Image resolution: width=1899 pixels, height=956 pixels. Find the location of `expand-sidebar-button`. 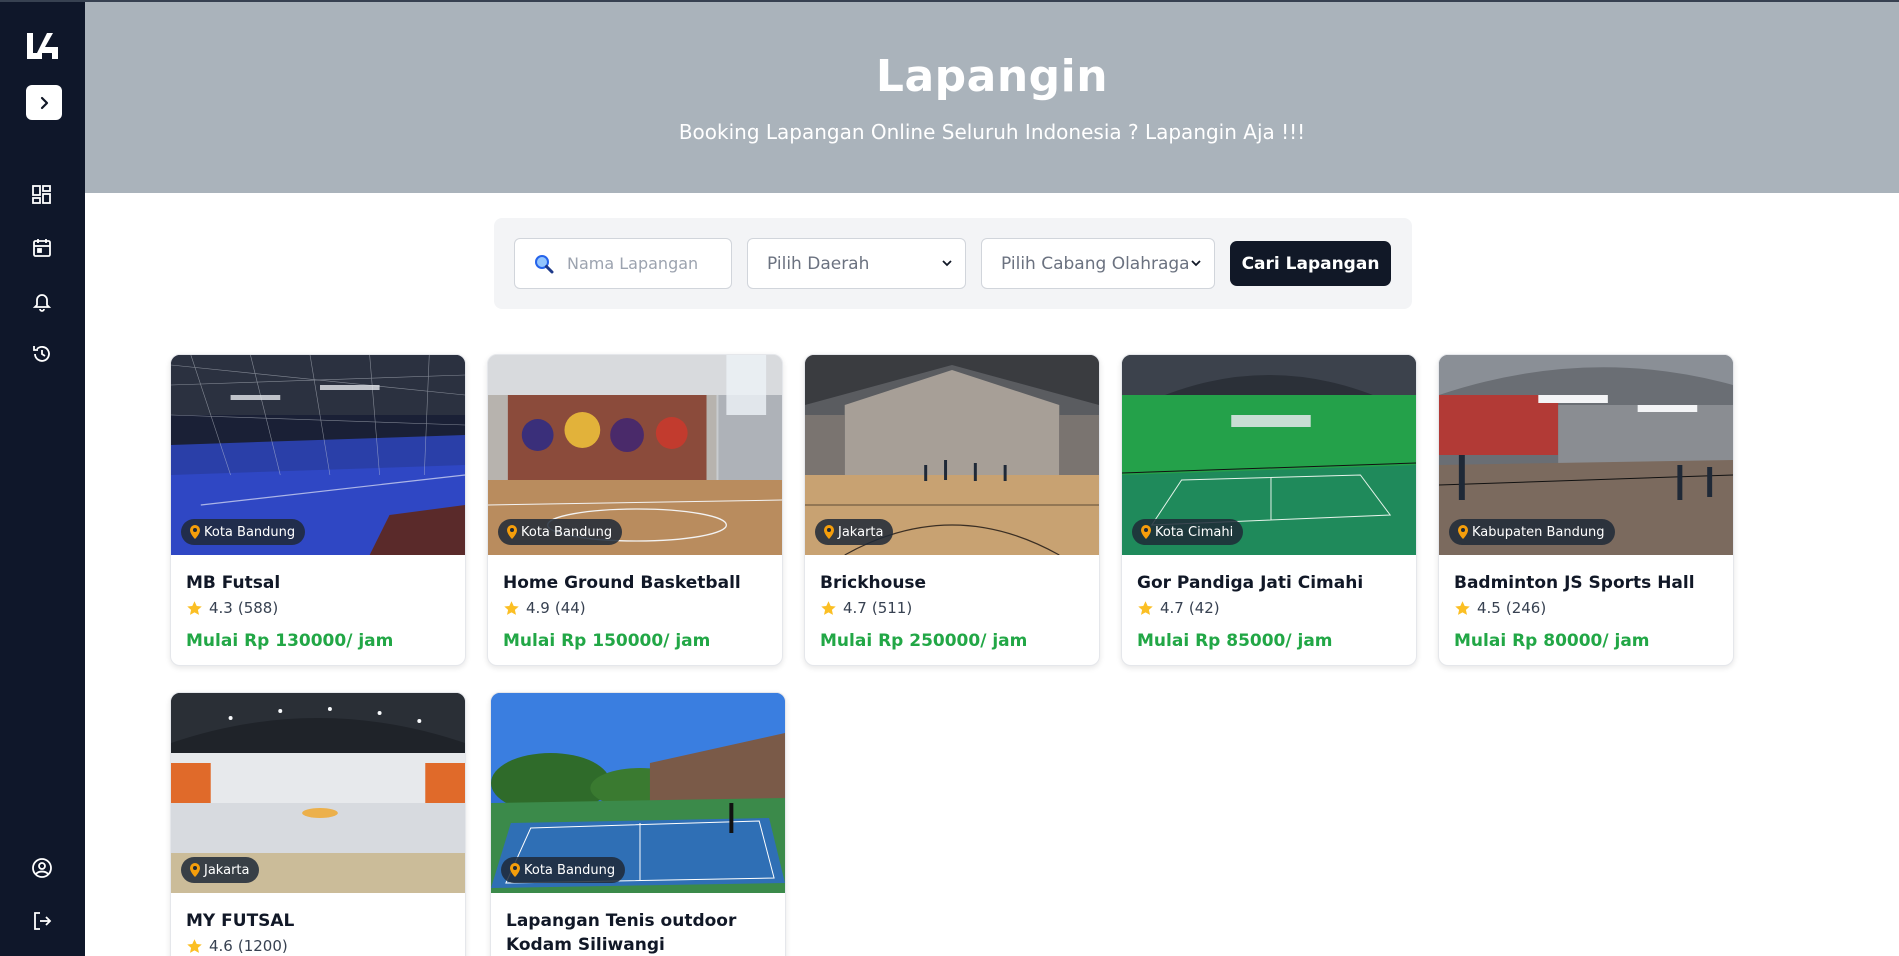

expand-sidebar-button is located at coordinates (44, 102).